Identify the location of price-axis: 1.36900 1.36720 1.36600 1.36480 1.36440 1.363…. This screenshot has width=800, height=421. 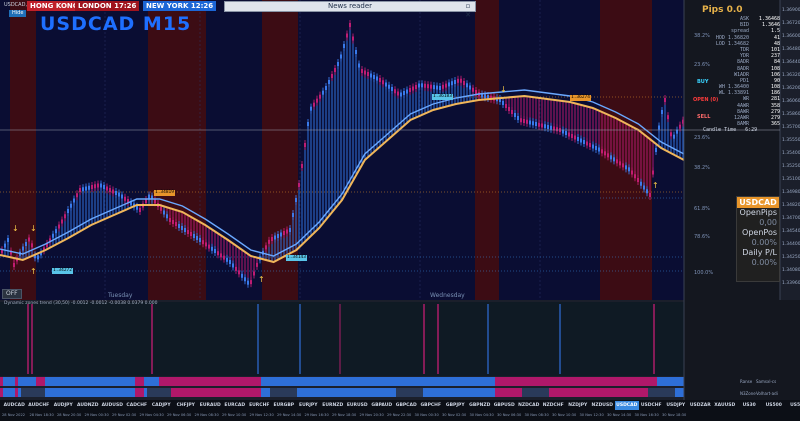
(790, 150).